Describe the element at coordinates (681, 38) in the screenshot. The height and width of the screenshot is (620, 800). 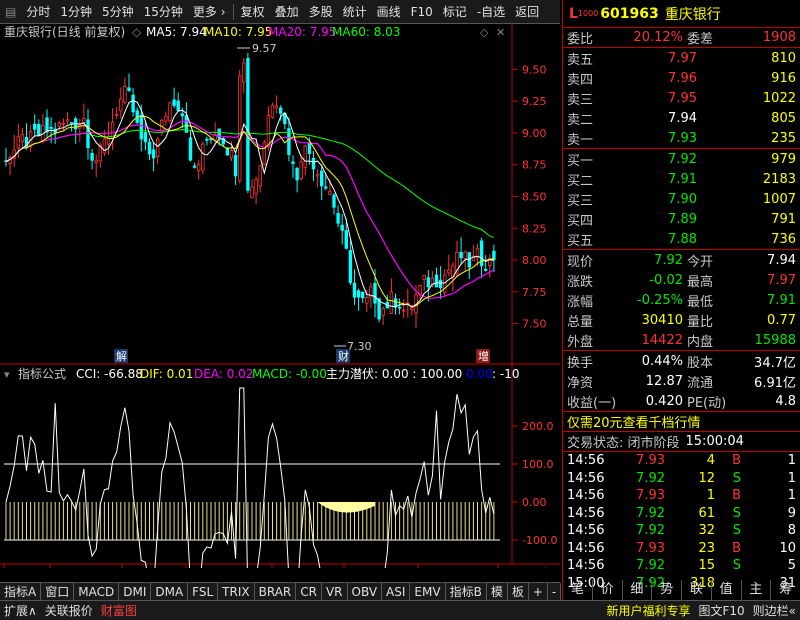
I see `weibi-row: 委比 20.12% 委差 1908` at that location.